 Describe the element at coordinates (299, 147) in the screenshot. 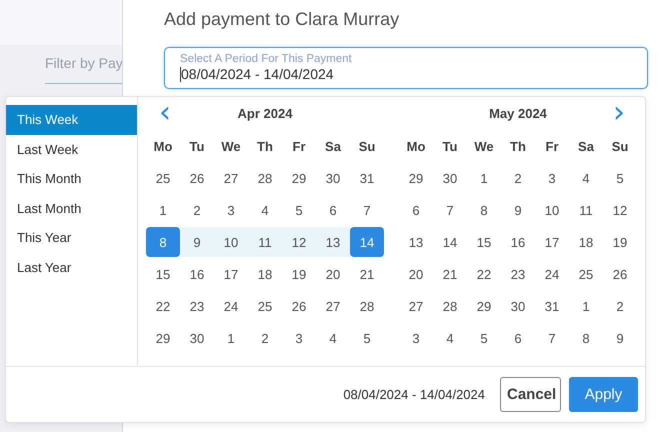

I see `weekday-label: Fr` at that location.